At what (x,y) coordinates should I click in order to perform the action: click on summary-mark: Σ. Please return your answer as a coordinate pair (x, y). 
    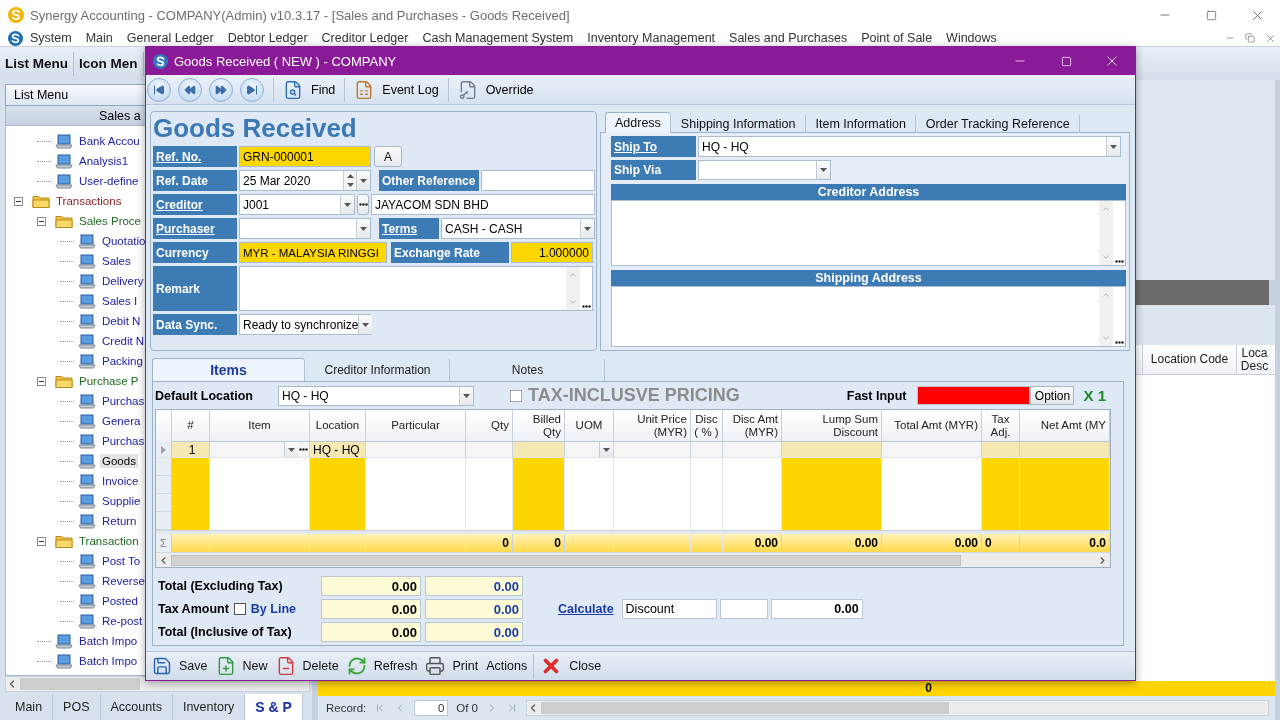
    Looking at the image, I should click on (164, 543).